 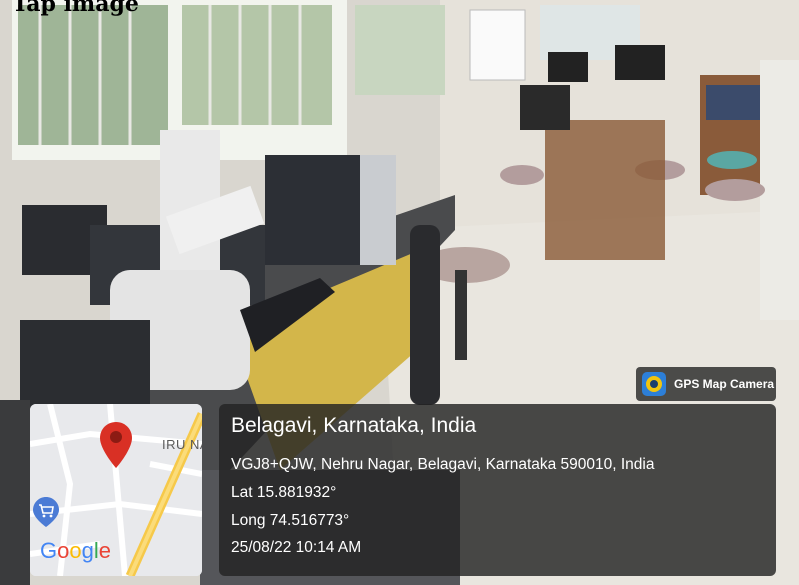 I want to click on gps-map-camera-badge: GPS Map Camera, so click(x=706, y=384).